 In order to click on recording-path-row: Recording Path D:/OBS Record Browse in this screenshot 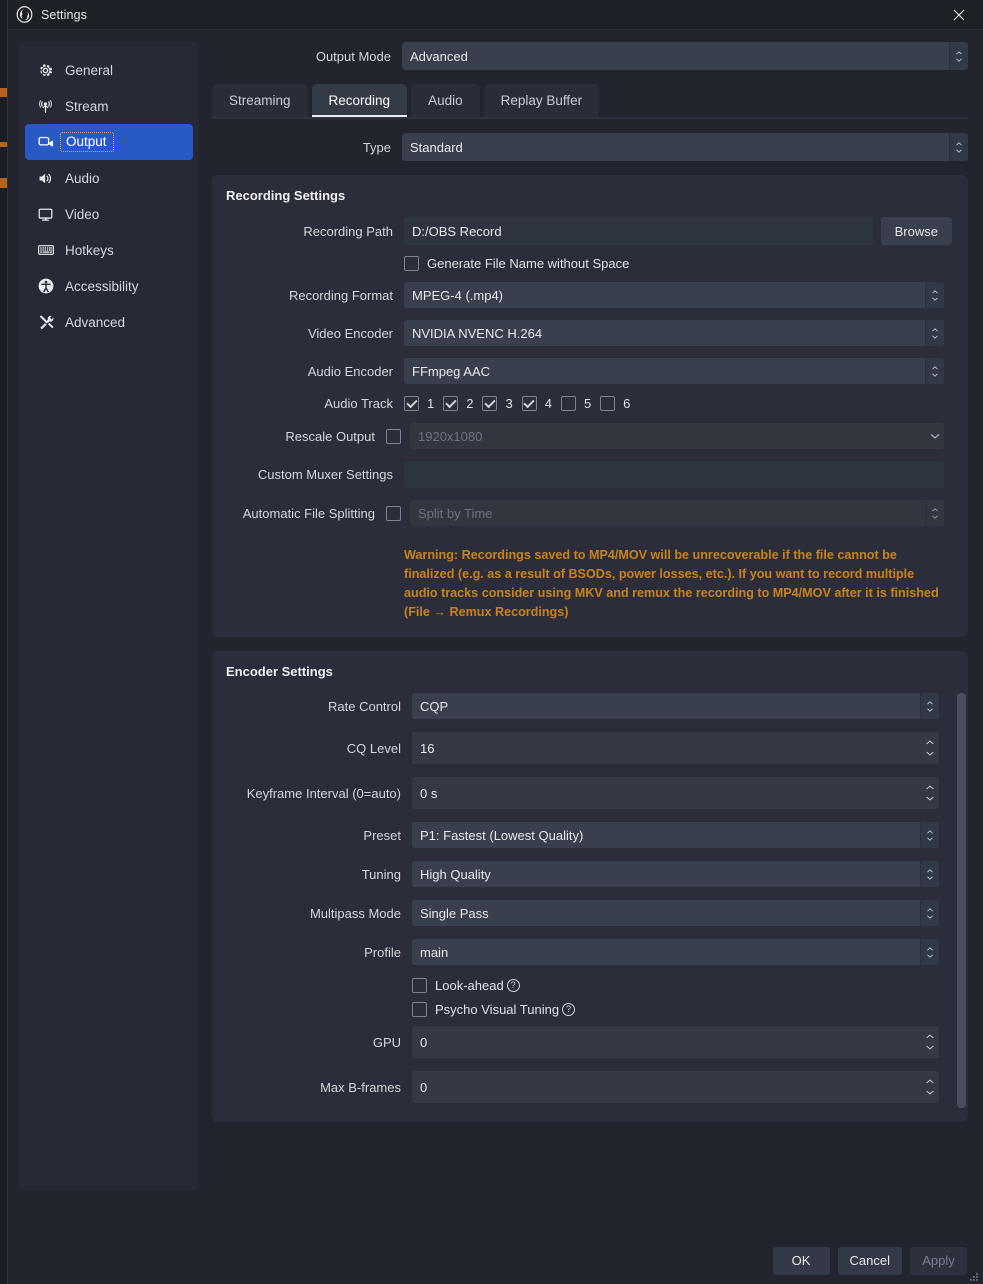, I will do `click(589, 231)`.